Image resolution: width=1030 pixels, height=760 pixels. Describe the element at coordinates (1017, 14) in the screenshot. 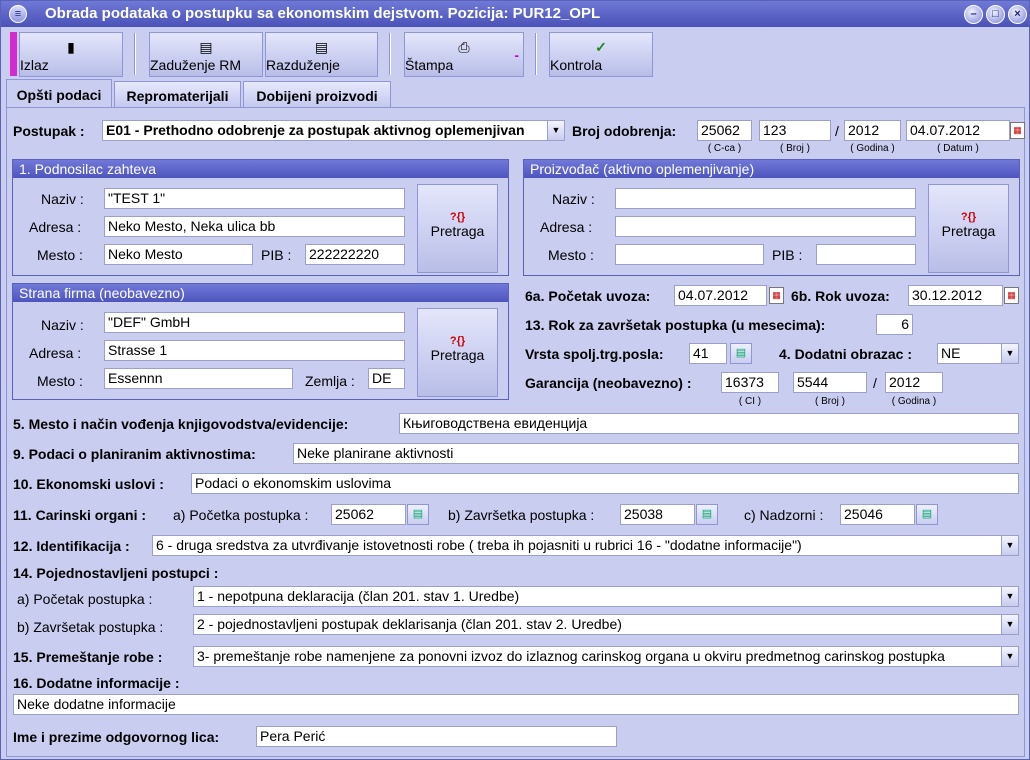

I see `close-button: ×` at that location.